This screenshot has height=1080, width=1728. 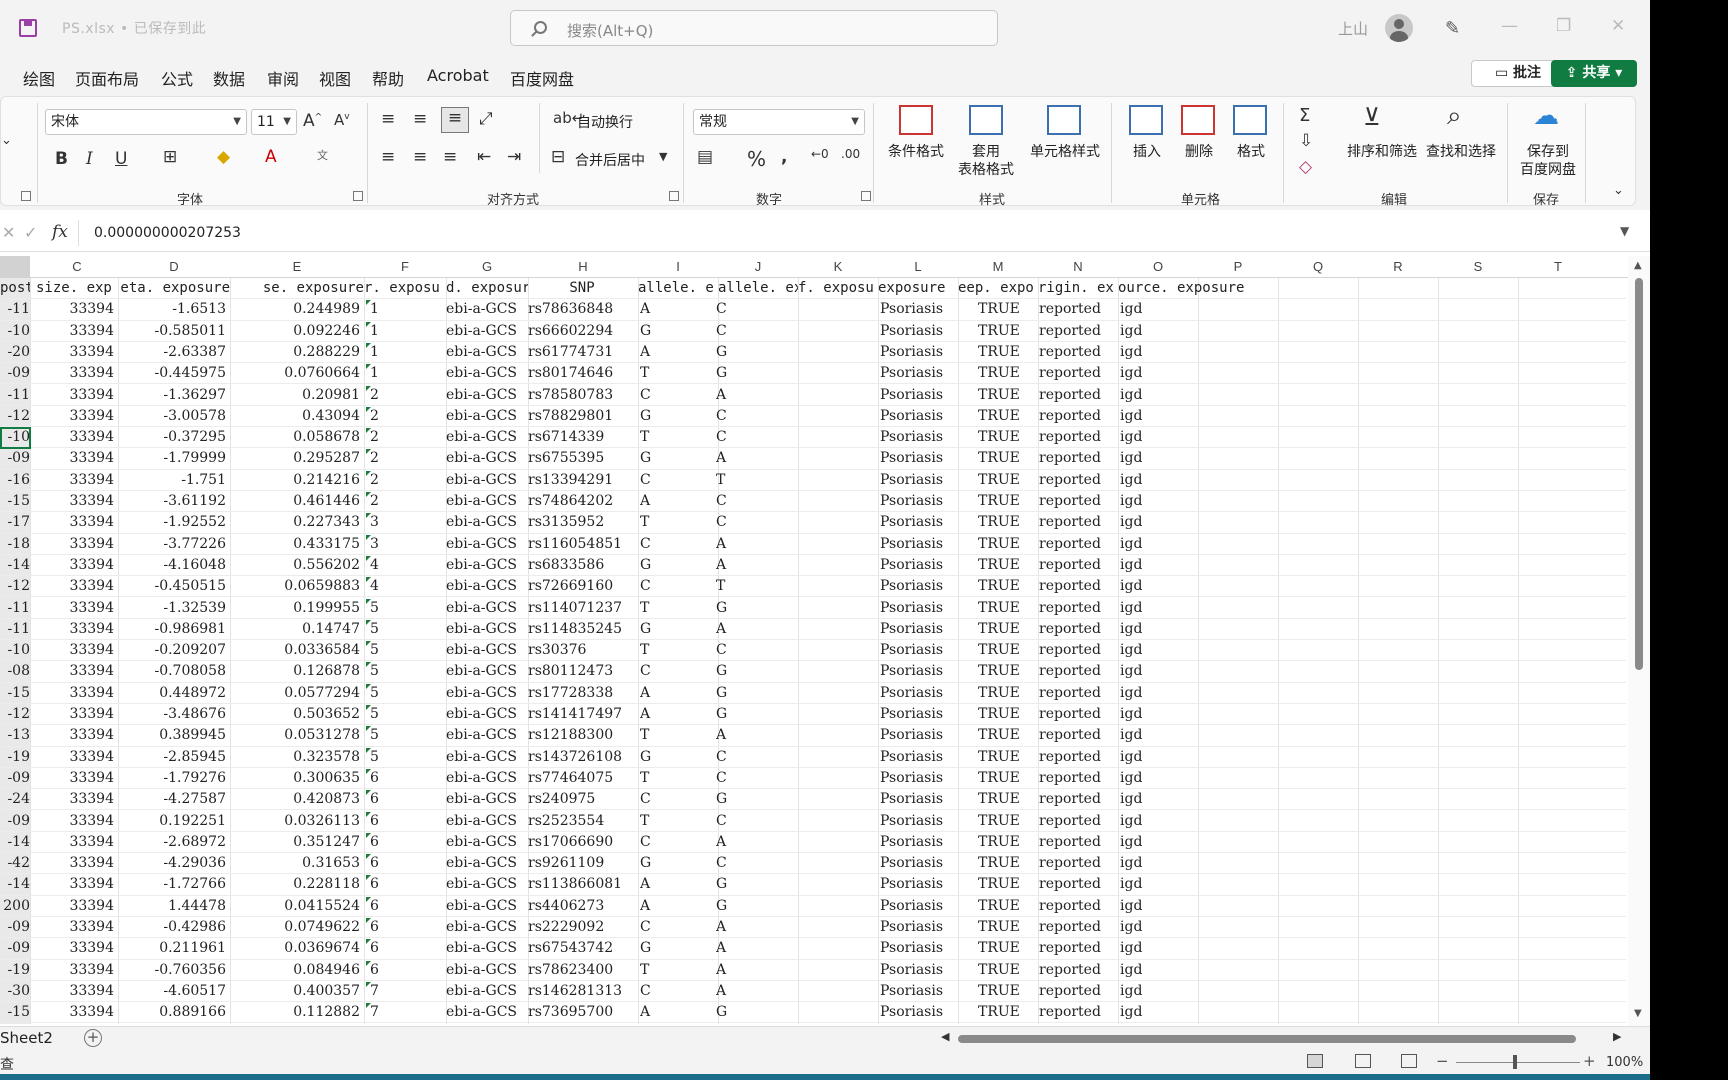 I want to click on cell: reported, so click(x=1077, y=927).